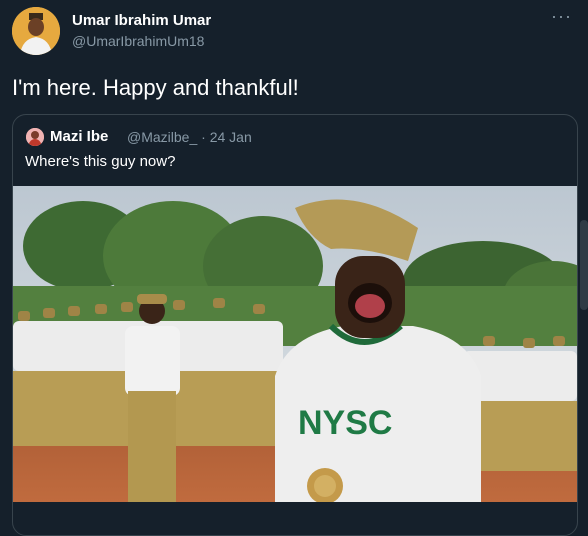  What do you see at coordinates (79, 137) in the screenshot?
I see `quoted-name: Mazi Ibe` at bounding box center [79, 137].